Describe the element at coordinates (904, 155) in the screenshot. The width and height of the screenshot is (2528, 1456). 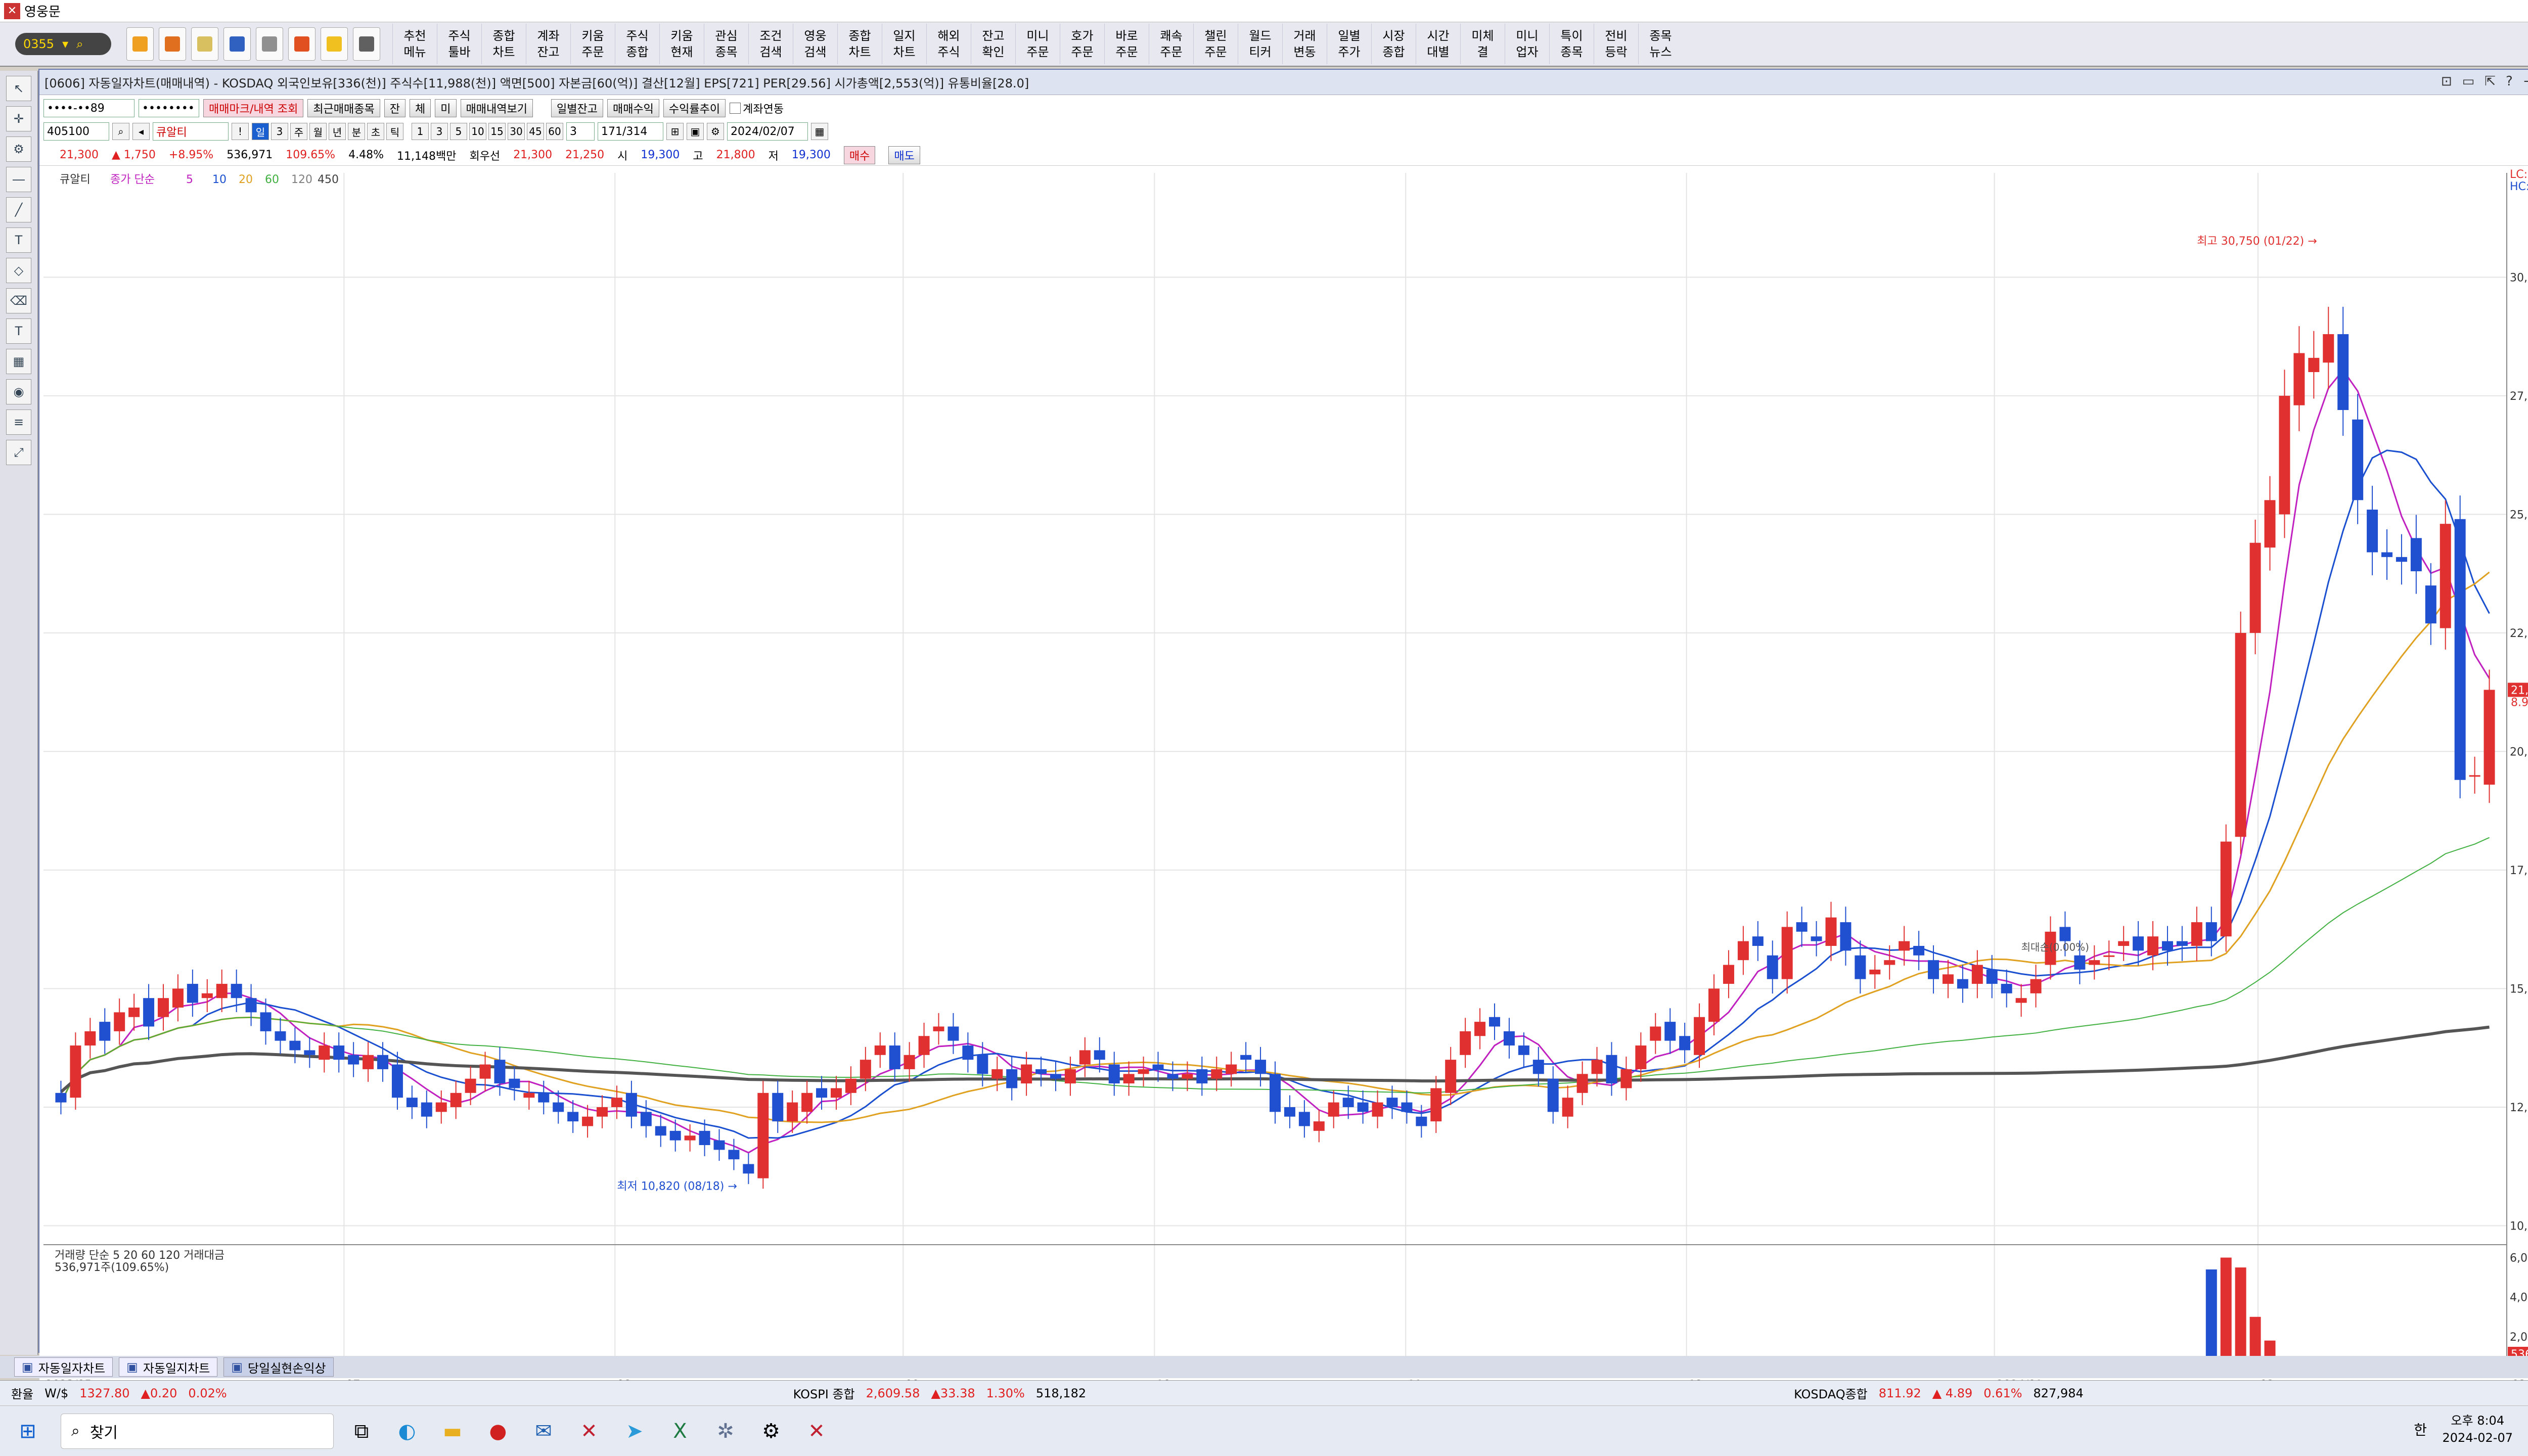
I see `sell-button: 매도` at that location.